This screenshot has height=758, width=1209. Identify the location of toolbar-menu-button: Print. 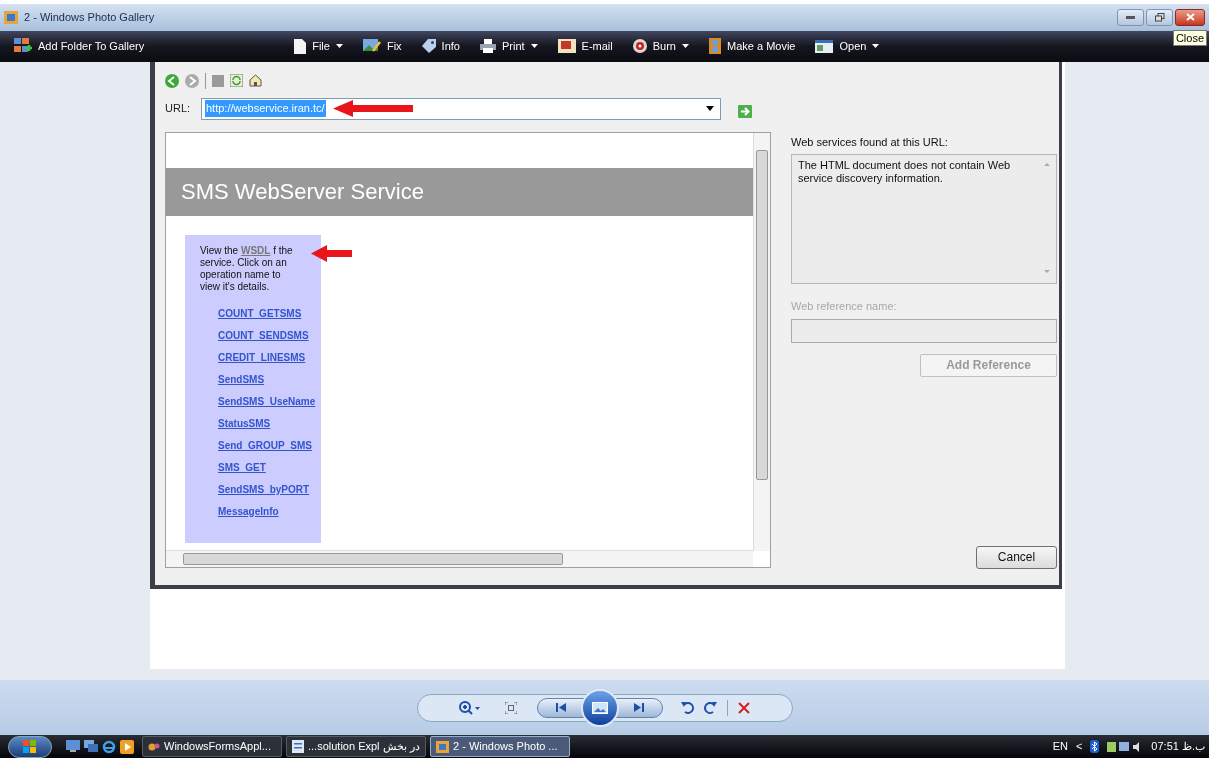
(508, 46).